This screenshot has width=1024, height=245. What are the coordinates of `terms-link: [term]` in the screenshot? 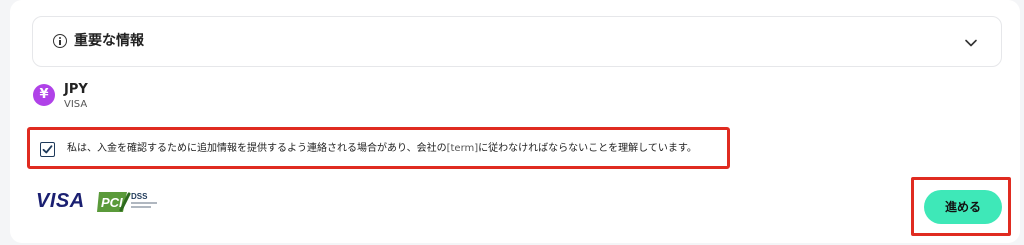 It's located at (463, 148).